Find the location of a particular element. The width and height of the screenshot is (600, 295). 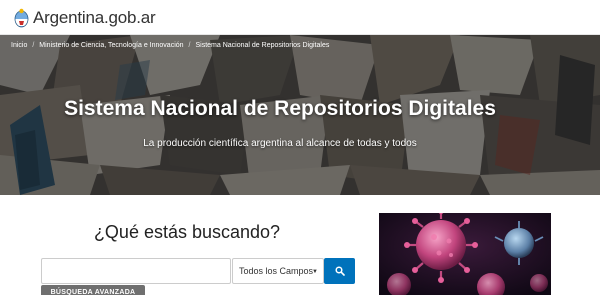

argentina-coat-of-arms-icon is located at coordinates (21, 18).